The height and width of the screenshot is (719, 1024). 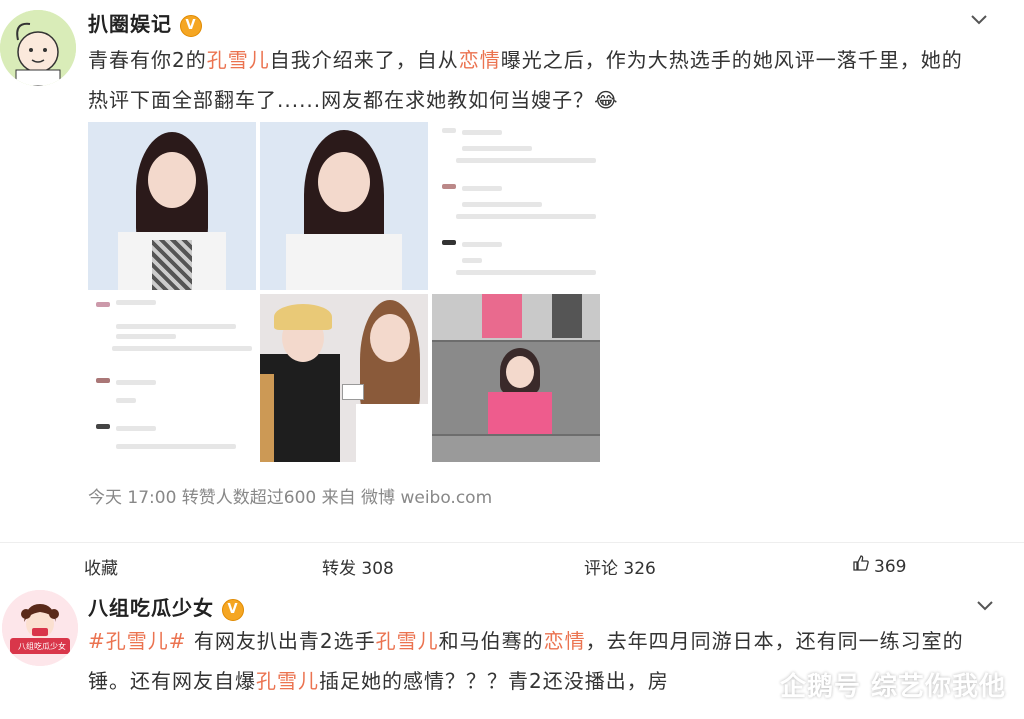 What do you see at coordinates (620, 566) in the screenshot?
I see `comment-button: 评论 326` at bounding box center [620, 566].